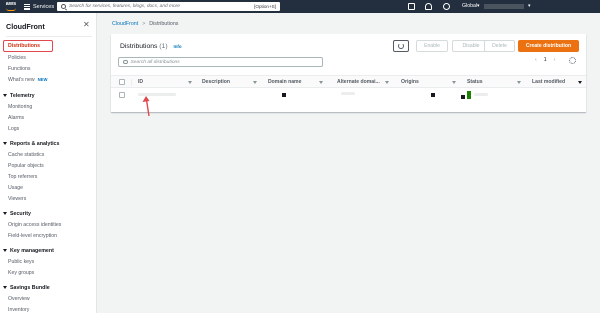  What do you see at coordinates (140, 82) in the screenshot?
I see `column-header-id: ID` at bounding box center [140, 82].